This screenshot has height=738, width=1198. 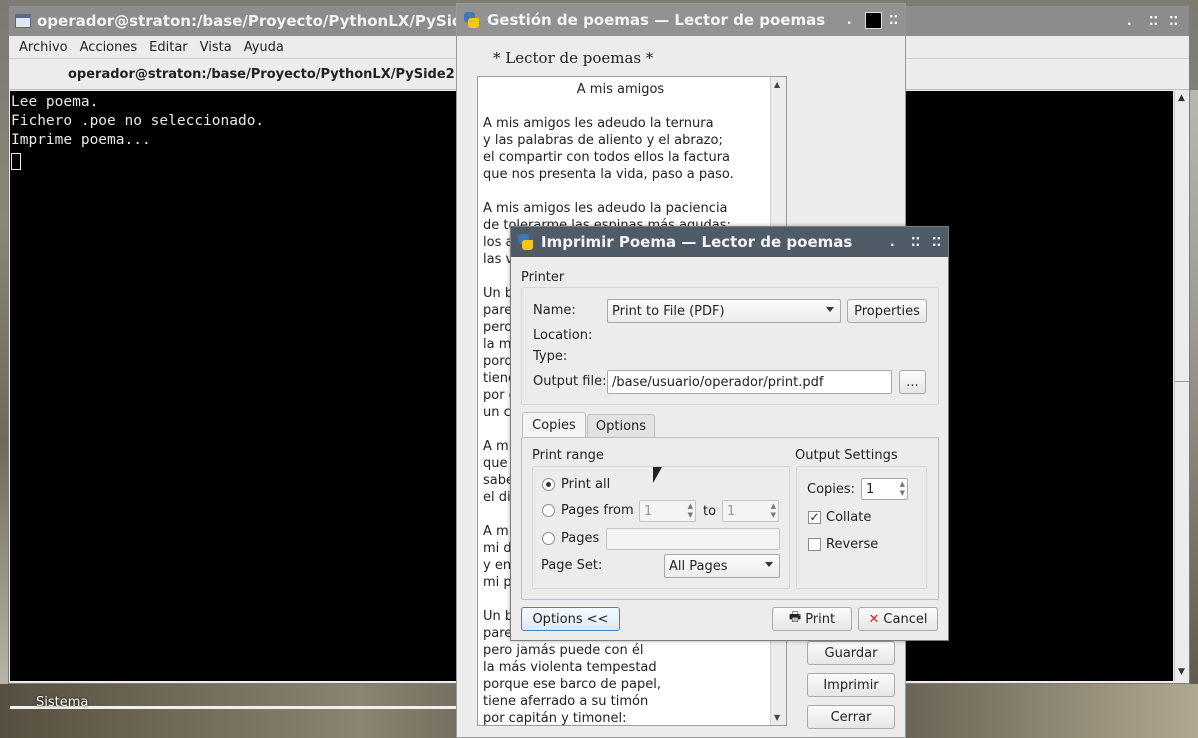 I want to click on properties-button-label: Properties, so click(x=887, y=311).